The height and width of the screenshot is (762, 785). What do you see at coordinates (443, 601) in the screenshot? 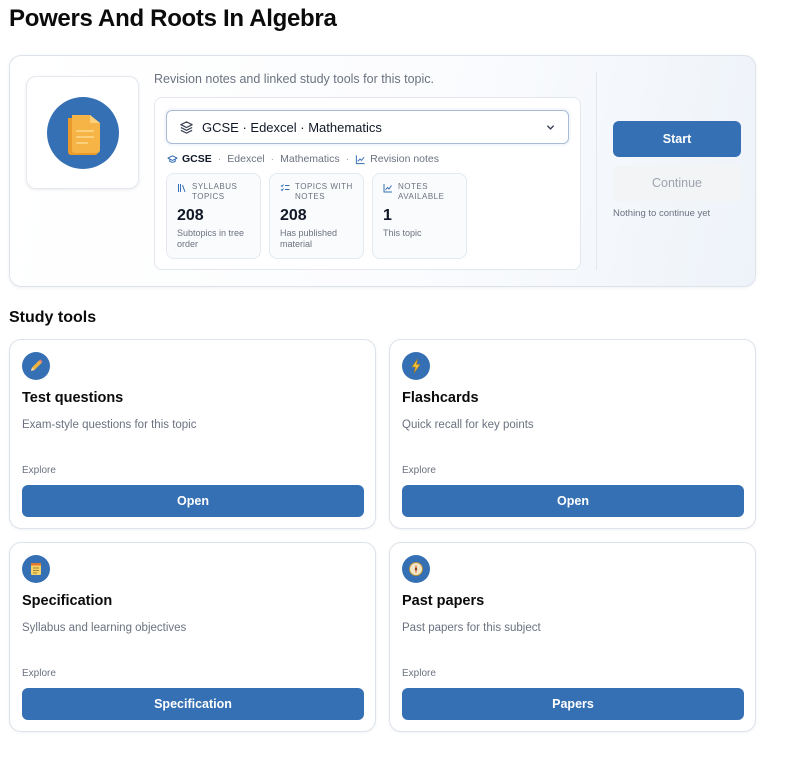
I see `tool-title: Past papers` at bounding box center [443, 601].